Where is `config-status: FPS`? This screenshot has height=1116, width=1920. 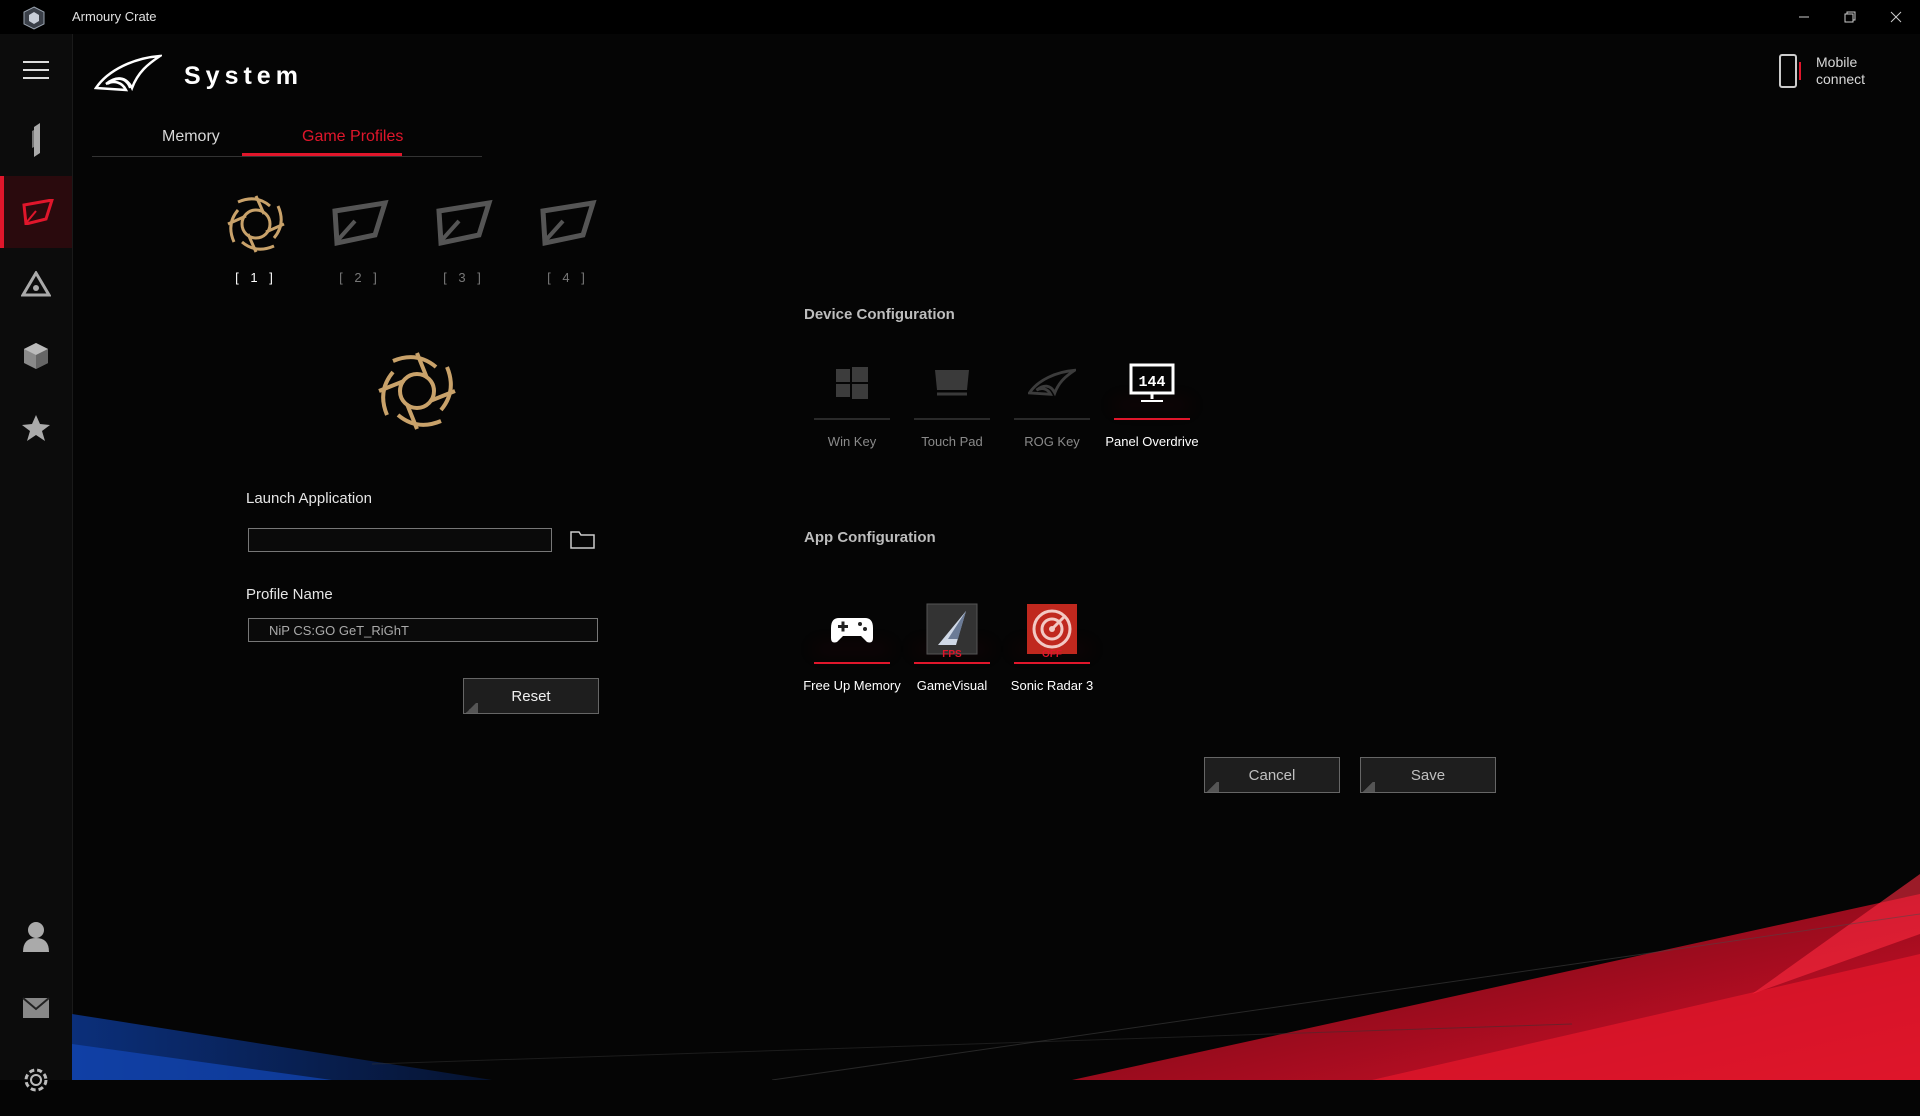 config-status: FPS is located at coordinates (952, 654).